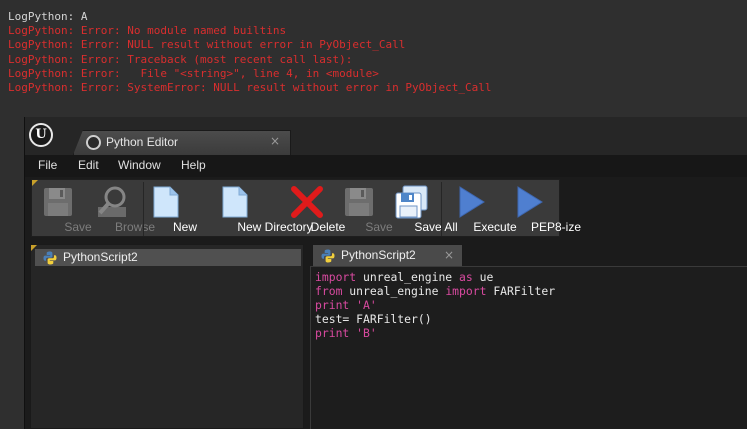 The height and width of the screenshot is (429, 747). I want to click on code-line: test= FARFilter(), so click(531, 319).